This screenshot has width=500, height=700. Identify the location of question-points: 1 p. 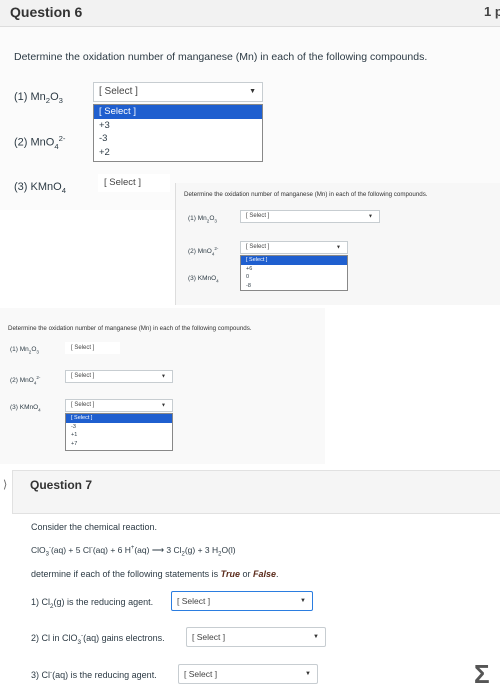
(492, 11).